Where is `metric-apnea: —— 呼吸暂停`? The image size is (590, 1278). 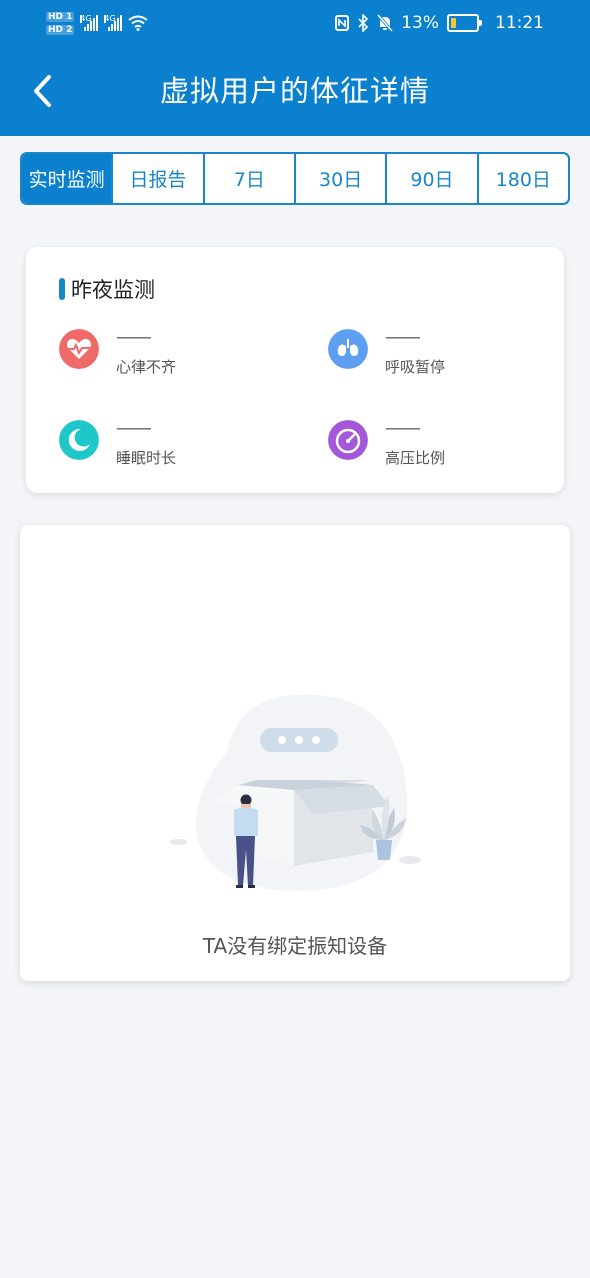 metric-apnea: —— 呼吸暂停 is located at coordinates (438, 357).